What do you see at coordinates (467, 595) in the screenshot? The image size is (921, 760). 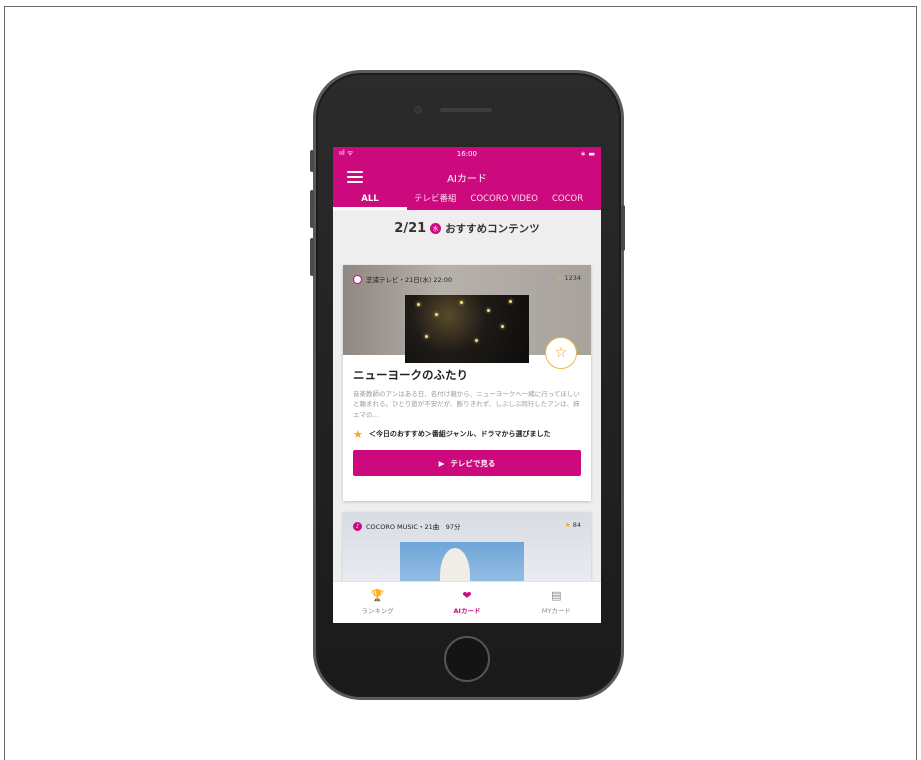 I see `heart-card-icon: ❤` at bounding box center [467, 595].